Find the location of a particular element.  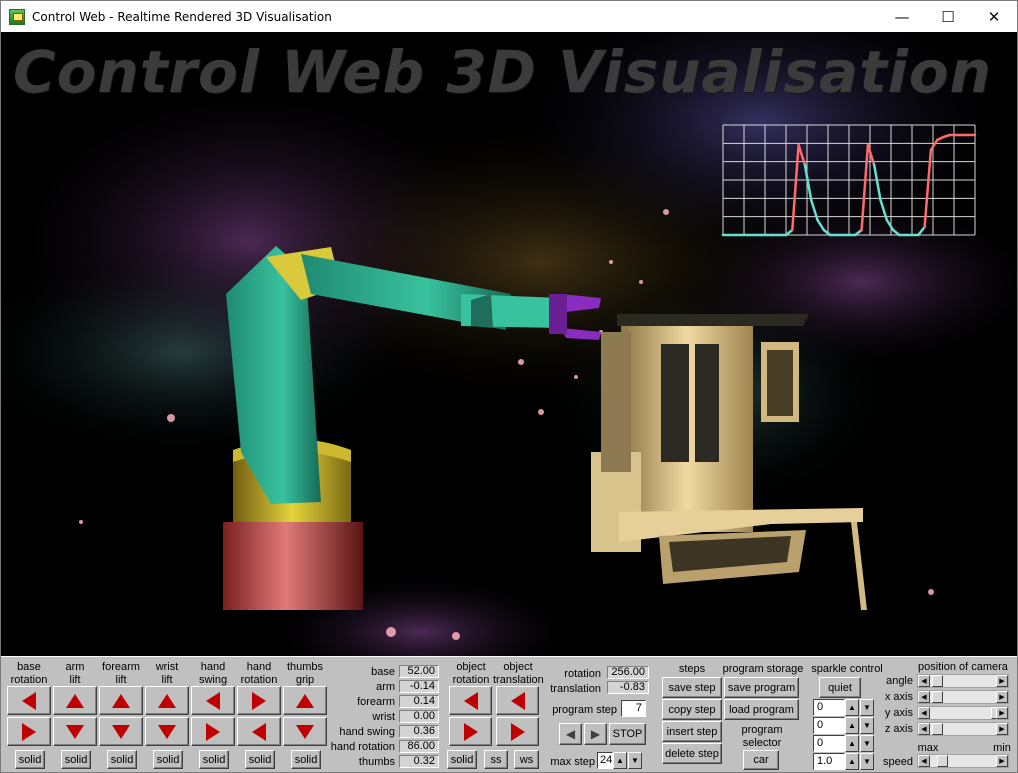

joint-1-top-button is located at coordinates (75, 700).